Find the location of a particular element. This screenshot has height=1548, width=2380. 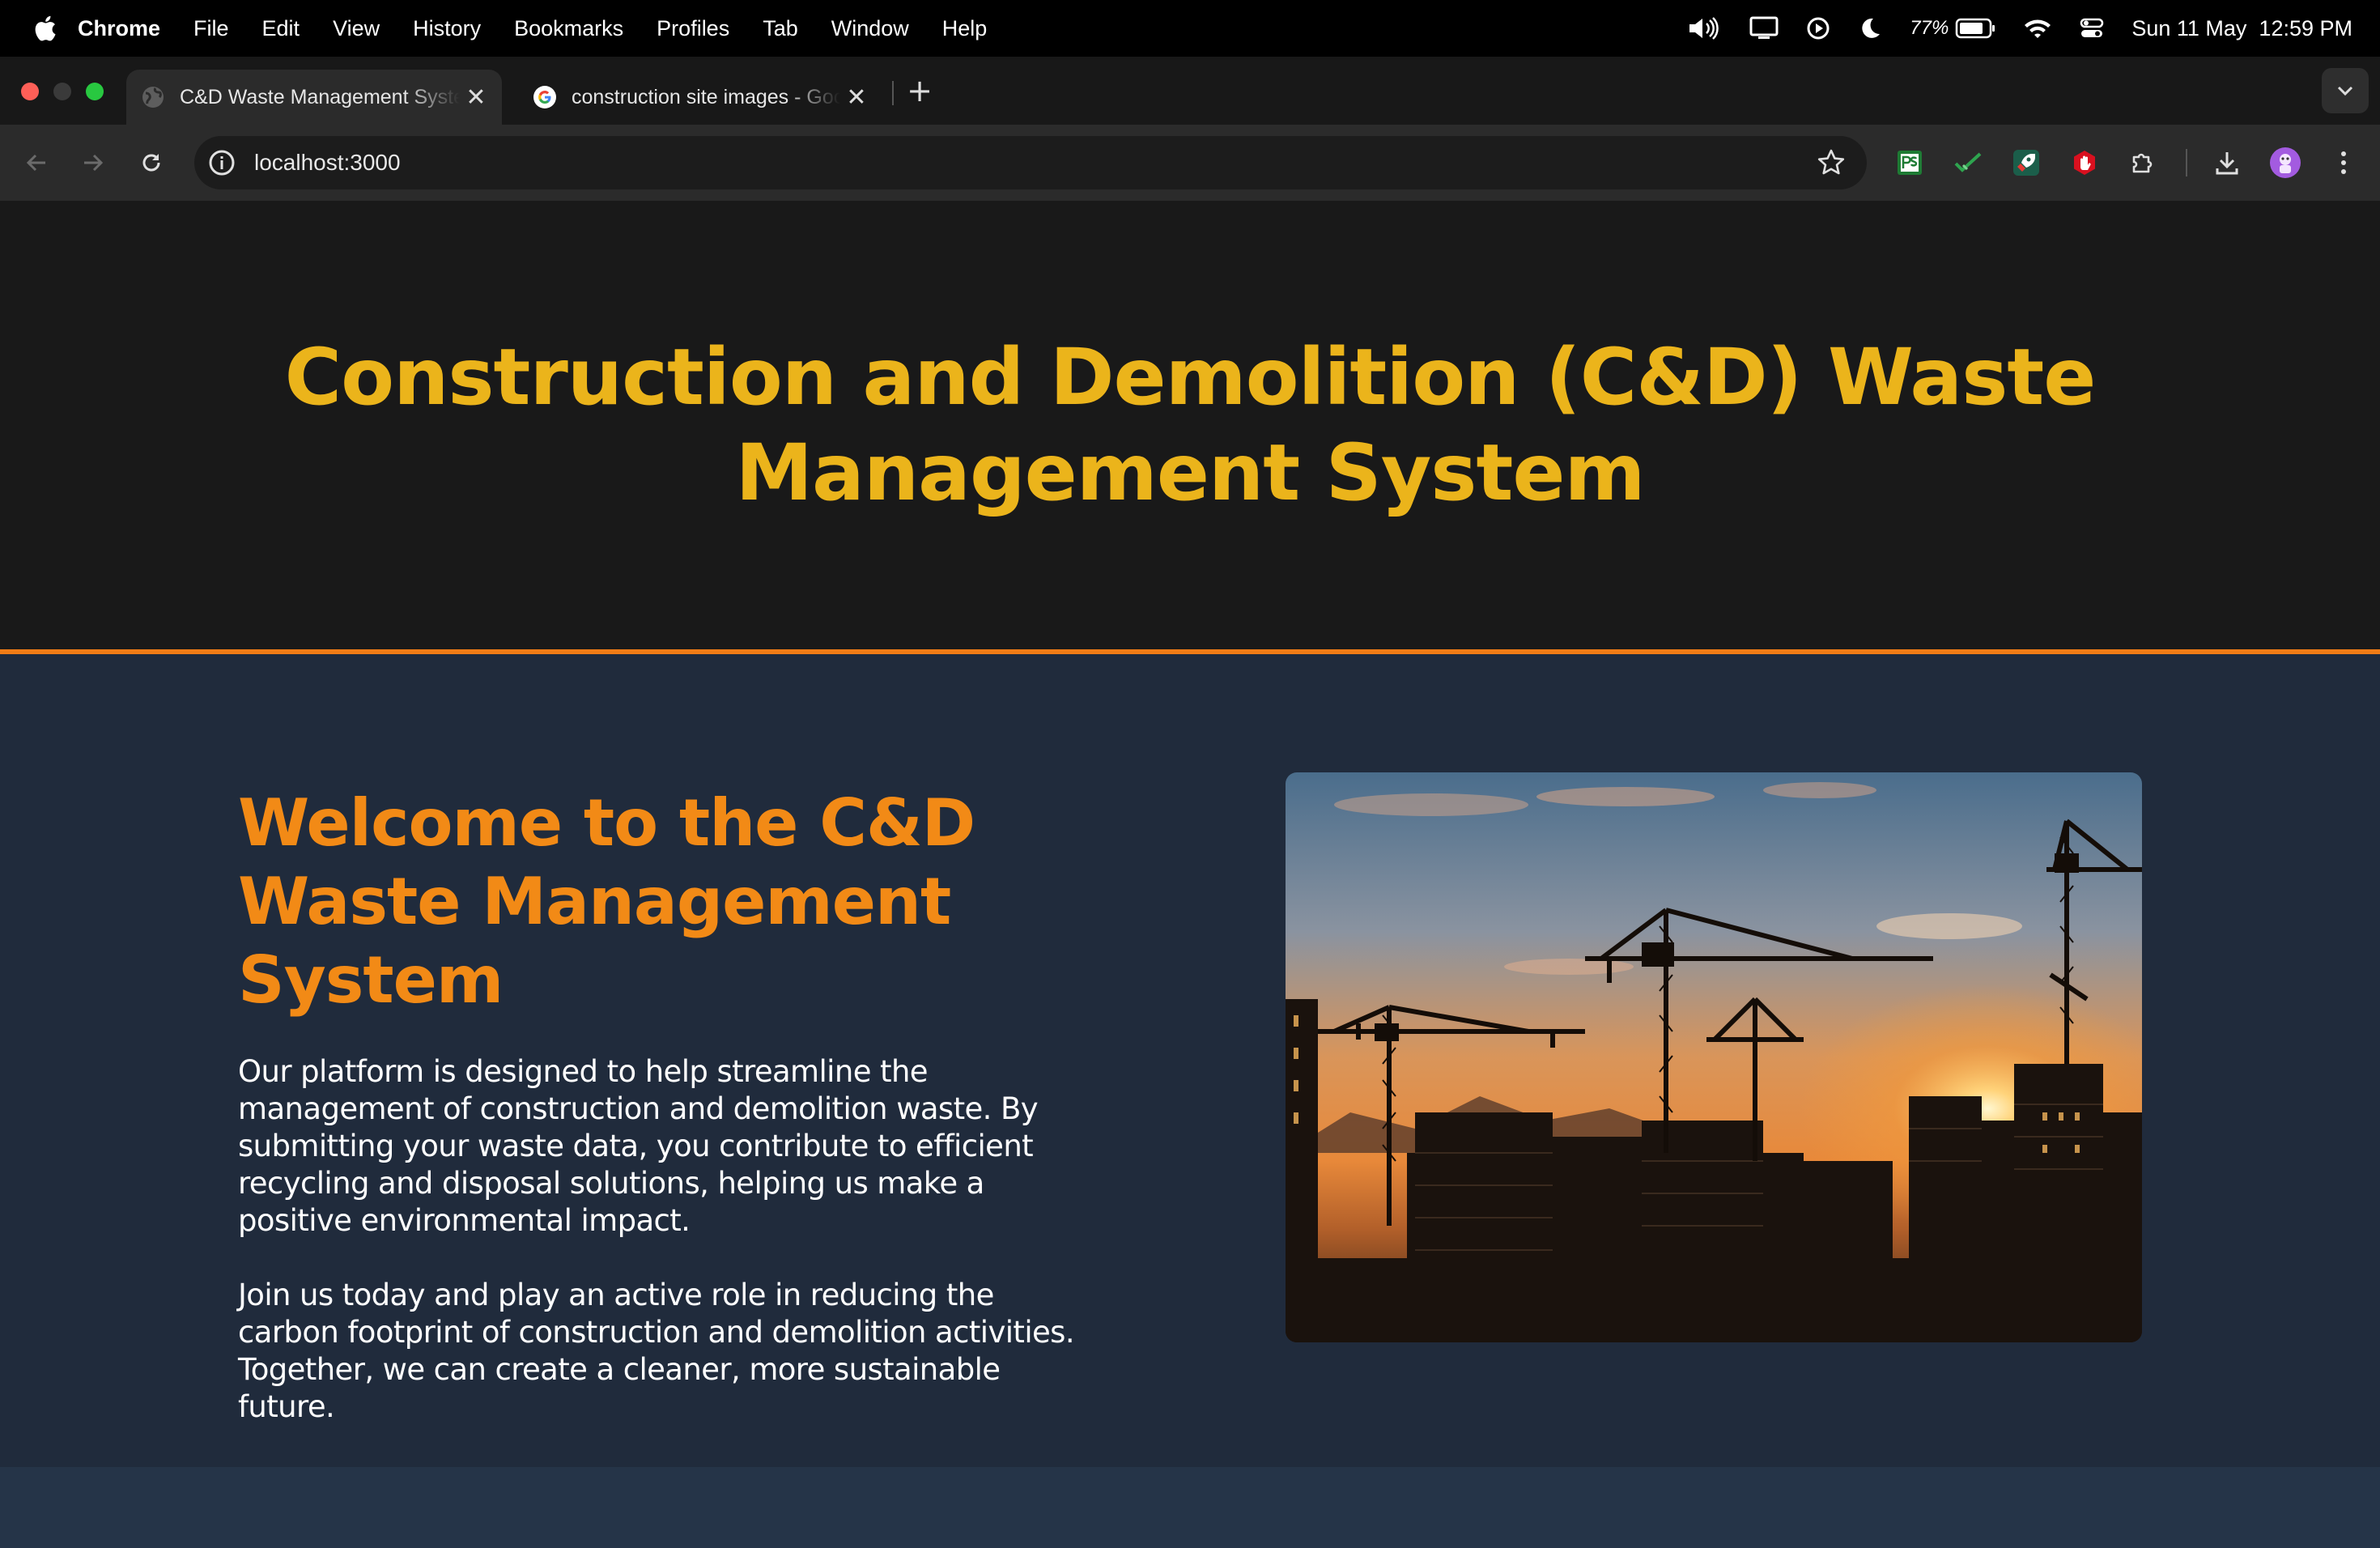

tab-title: construction site images - Google Search is located at coordinates (706, 96).